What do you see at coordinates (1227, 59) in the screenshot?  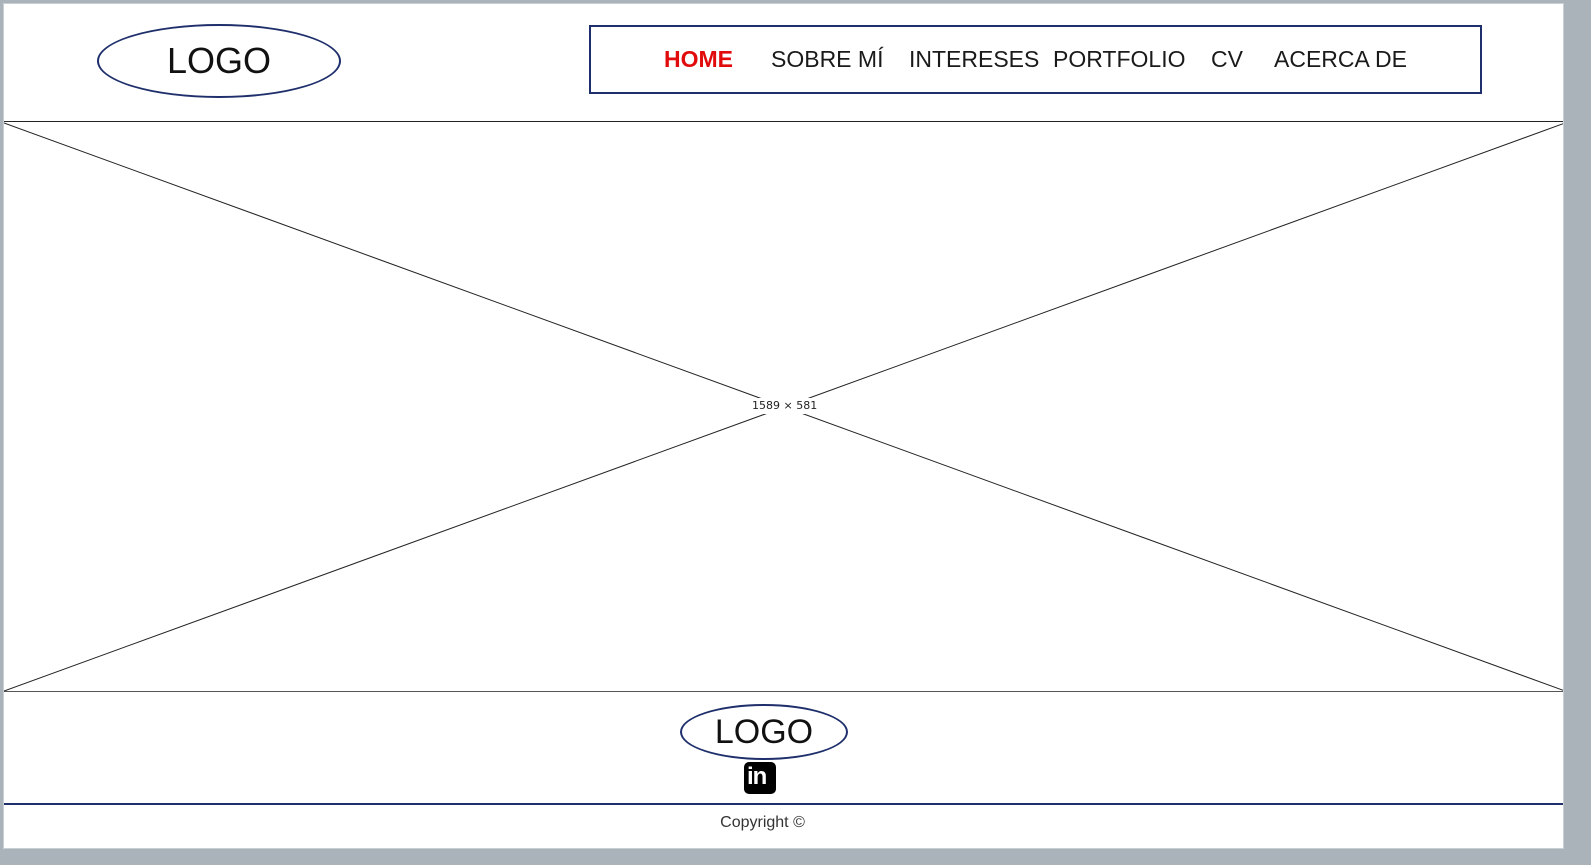 I see `nav-item-cv: CV` at bounding box center [1227, 59].